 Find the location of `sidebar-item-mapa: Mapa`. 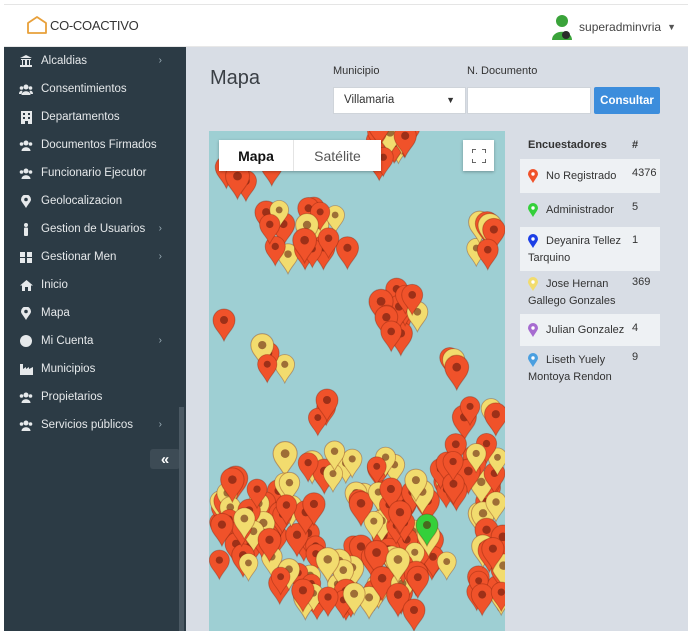

sidebar-item-mapa: Mapa is located at coordinates (92, 313).